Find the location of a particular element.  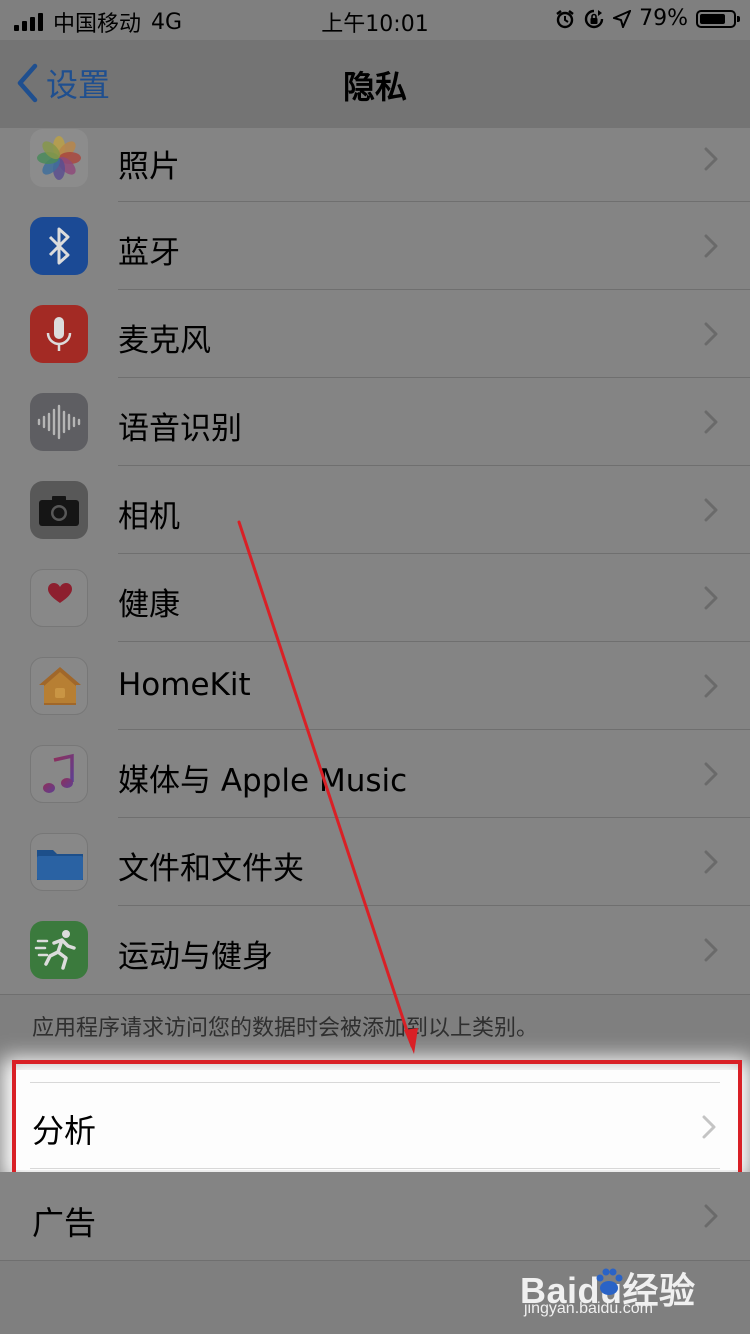

privacy-item-photos: 照片 is located at coordinates (375, 165).